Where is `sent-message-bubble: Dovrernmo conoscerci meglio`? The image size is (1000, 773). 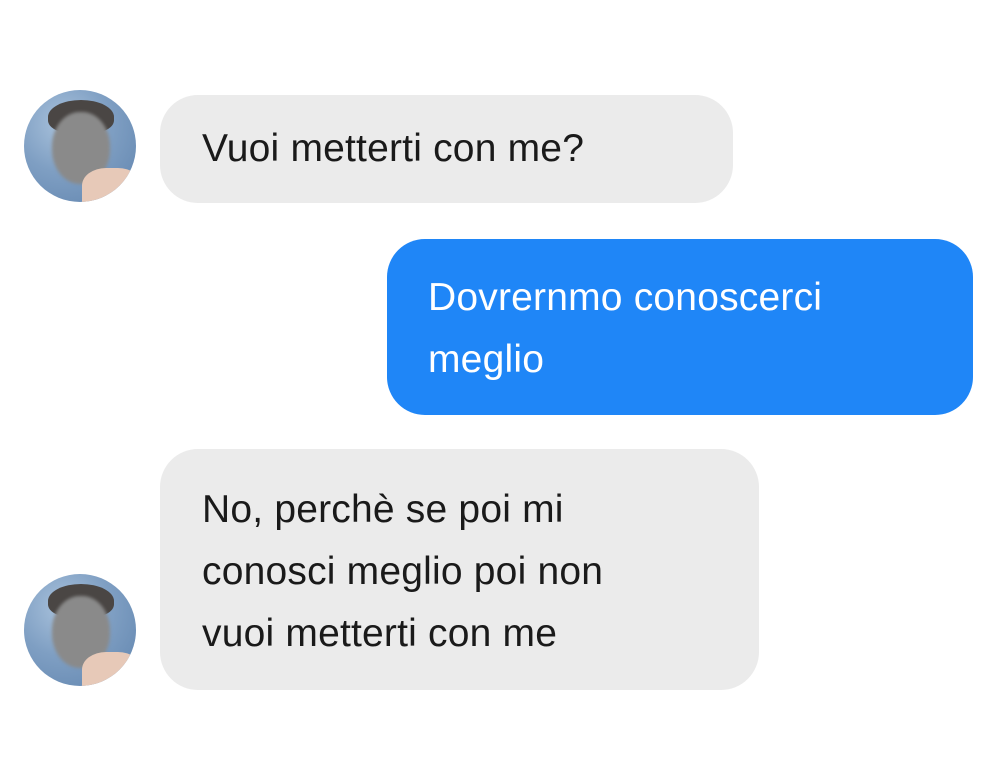 sent-message-bubble: Dovrernmo conoscerci meglio is located at coordinates (680, 327).